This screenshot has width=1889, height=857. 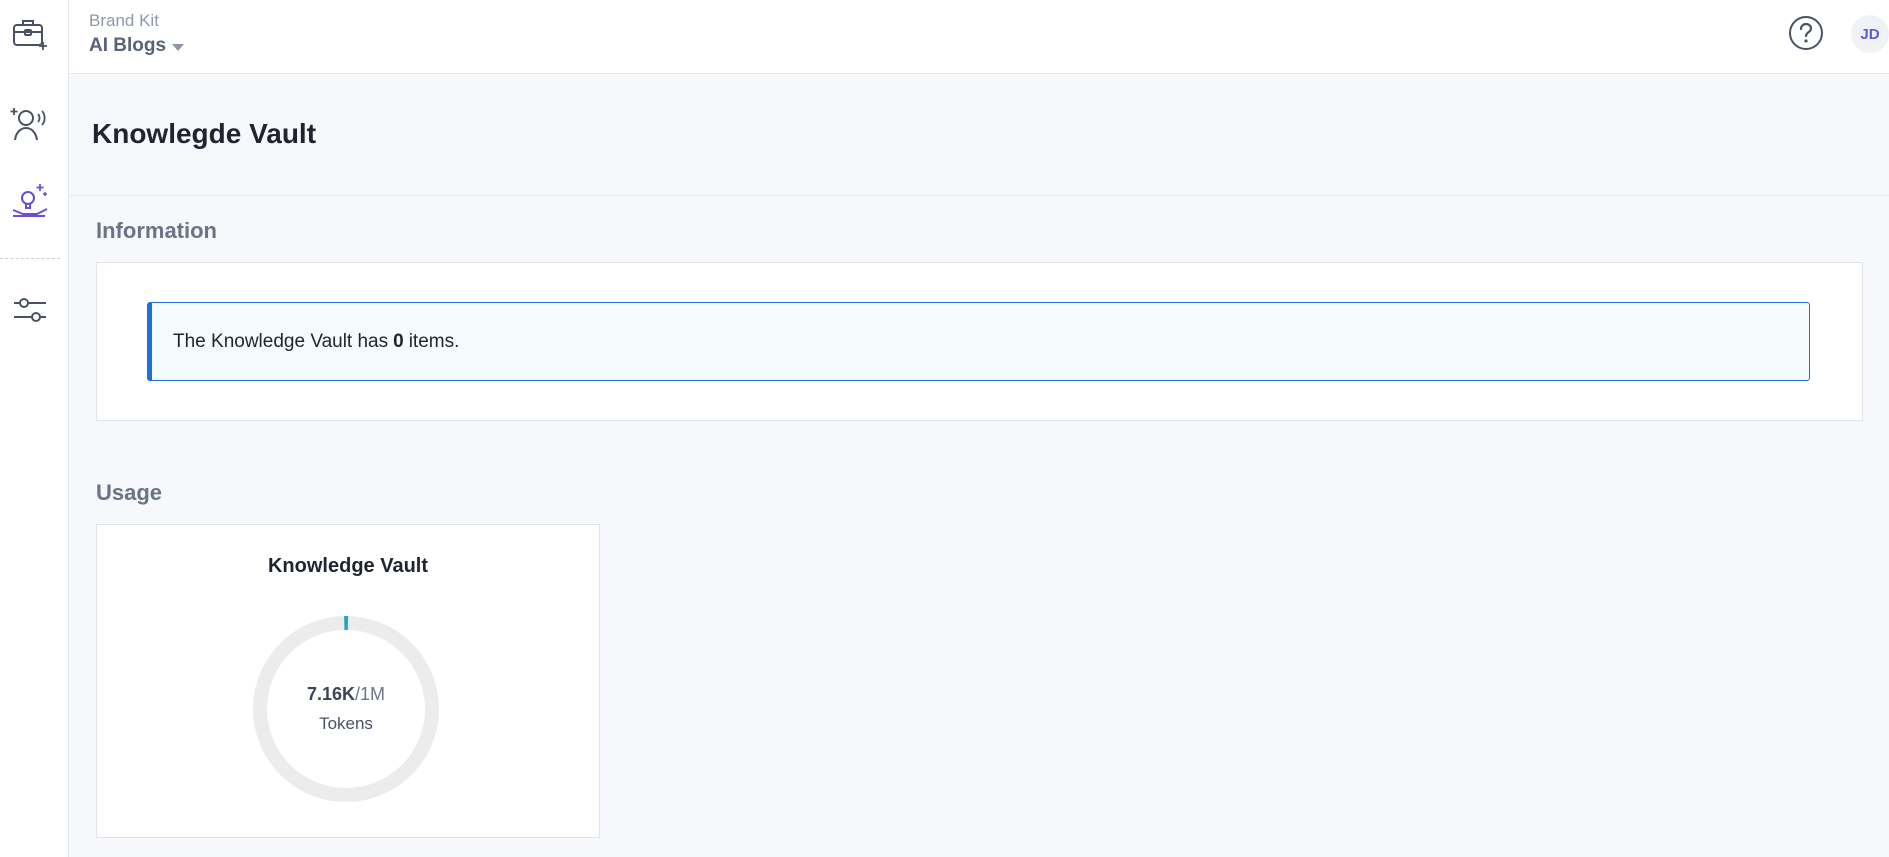 I want to click on person-voice-sparkle-icon, so click(x=28, y=124).